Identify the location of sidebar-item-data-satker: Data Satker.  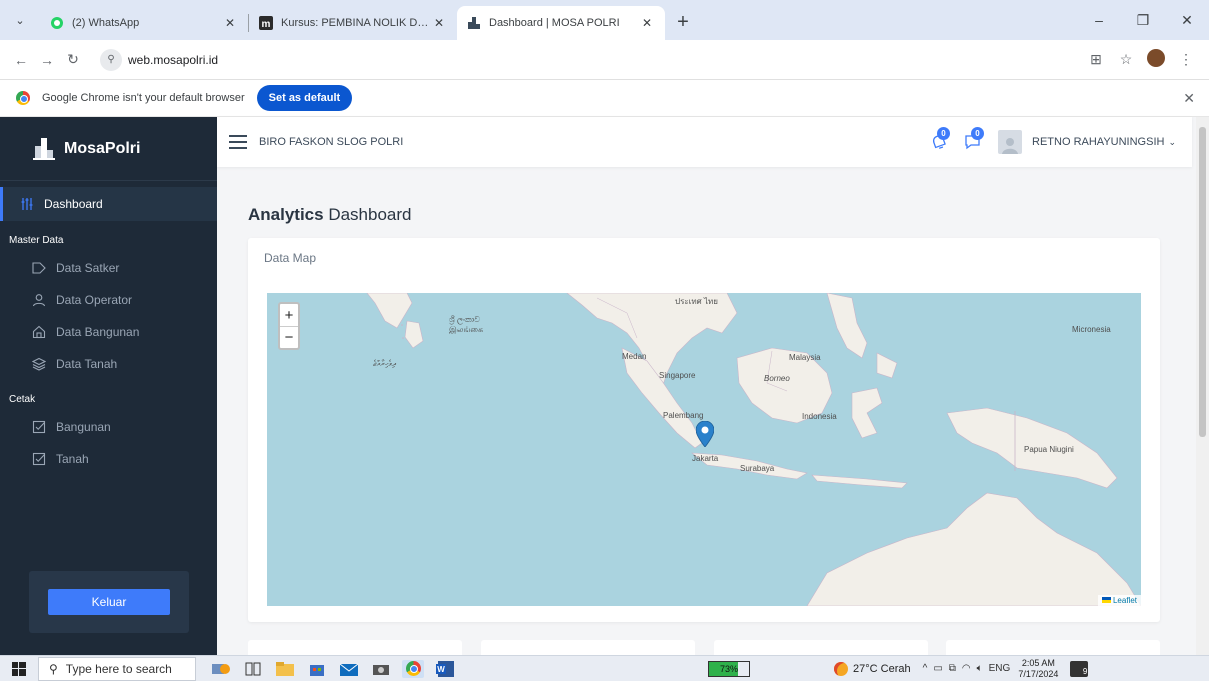
(108, 268).